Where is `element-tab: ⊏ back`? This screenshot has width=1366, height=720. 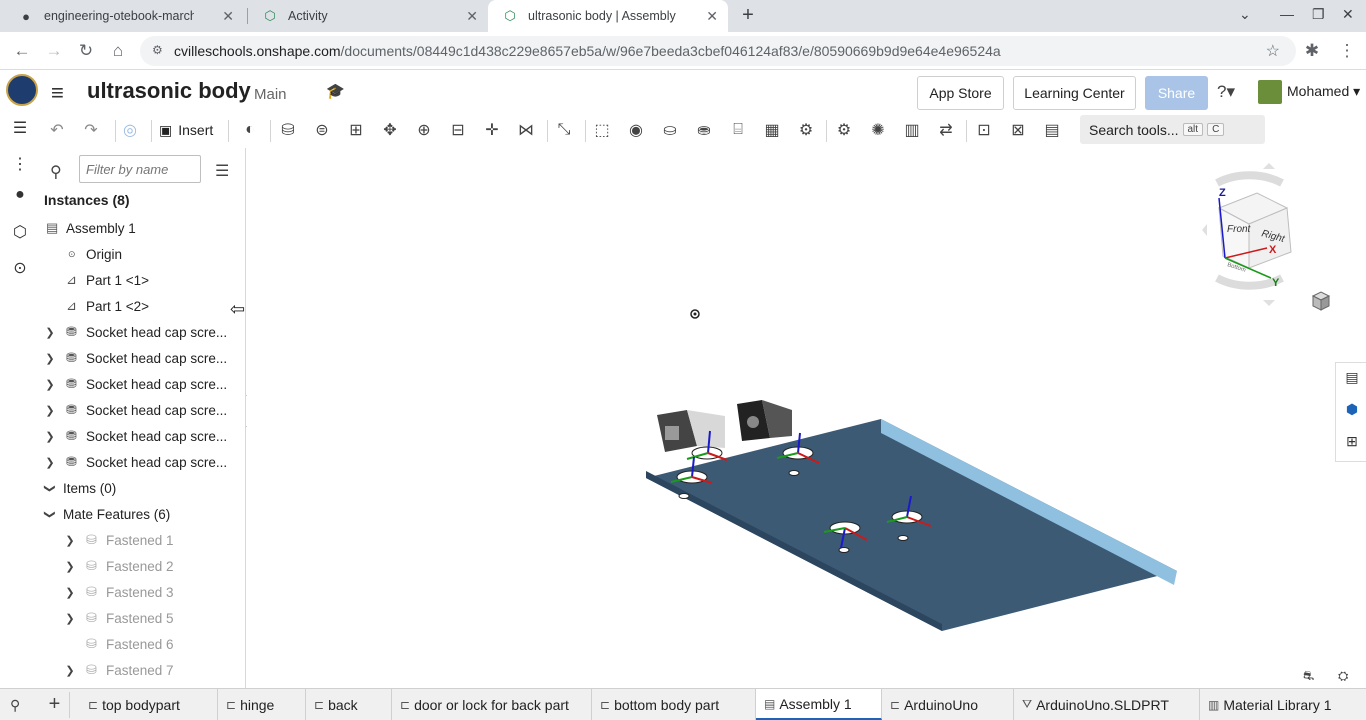
element-tab: ⊏ back is located at coordinates (349, 704).